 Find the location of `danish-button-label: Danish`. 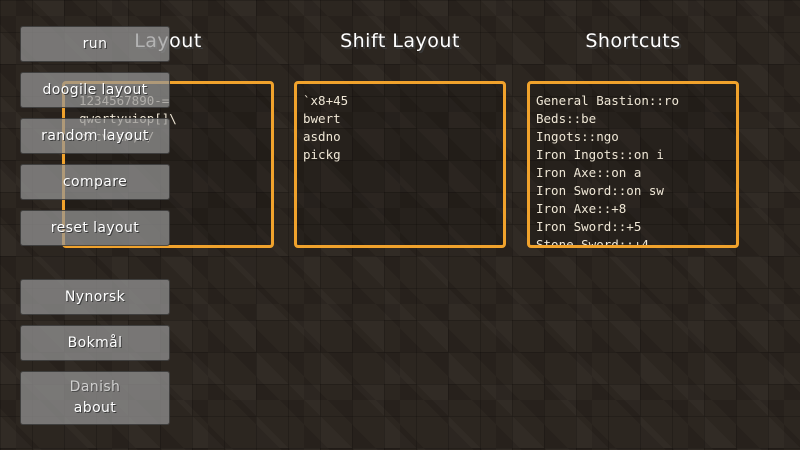

danish-button-label: Danish is located at coordinates (95, 387).